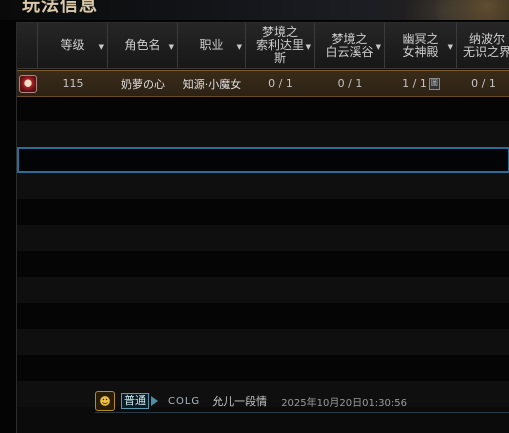 Image resolution: width=509 pixels, height=433 pixels. I want to click on table-row-selected, so click(263, 160).